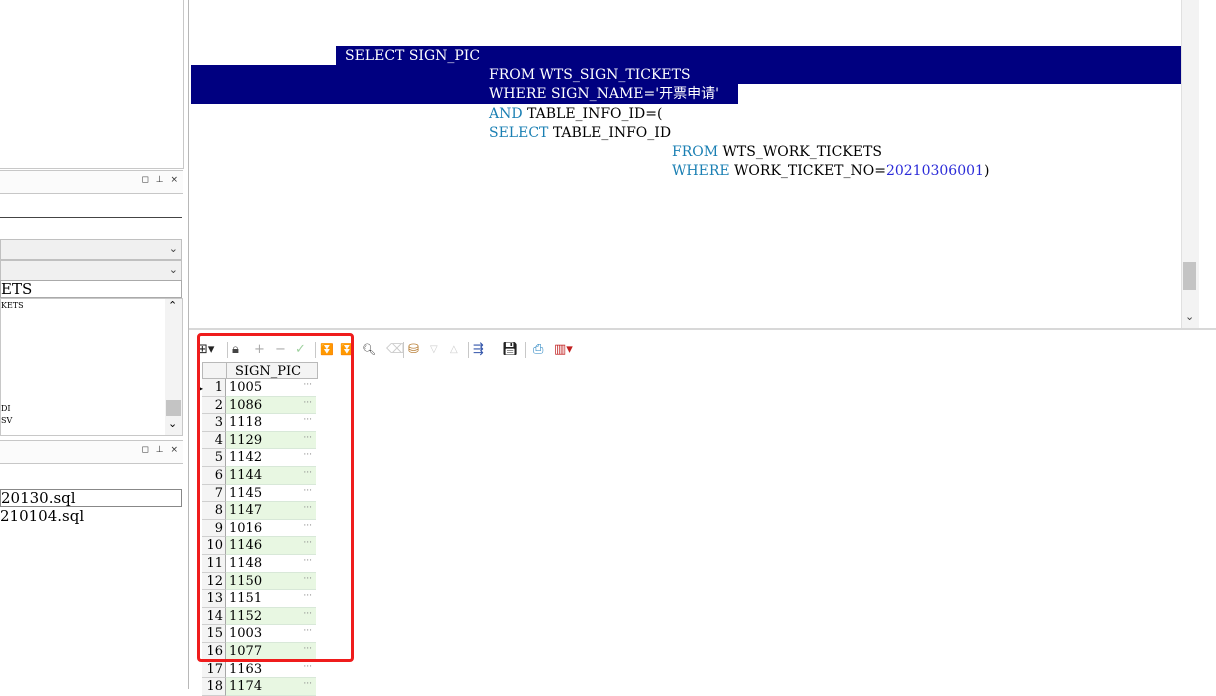 This screenshot has width=1216, height=696. What do you see at coordinates (307, 684) in the screenshot?
I see `cell-ellipsis-button: ···` at bounding box center [307, 684].